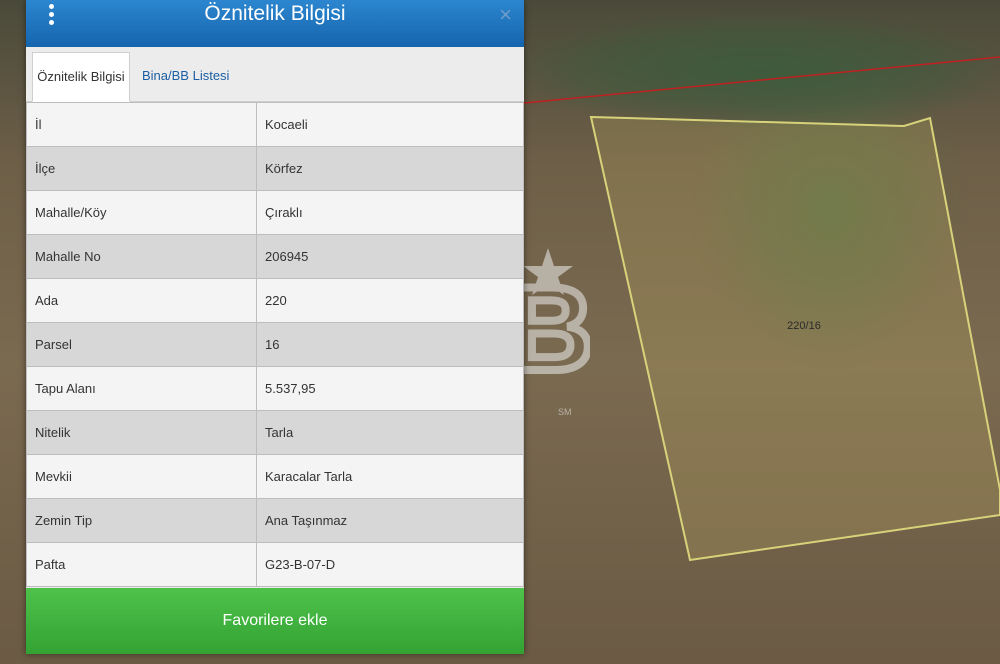 This screenshot has height=664, width=1000. What do you see at coordinates (141, 168) in the screenshot?
I see `row-key: İlçe` at bounding box center [141, 168].